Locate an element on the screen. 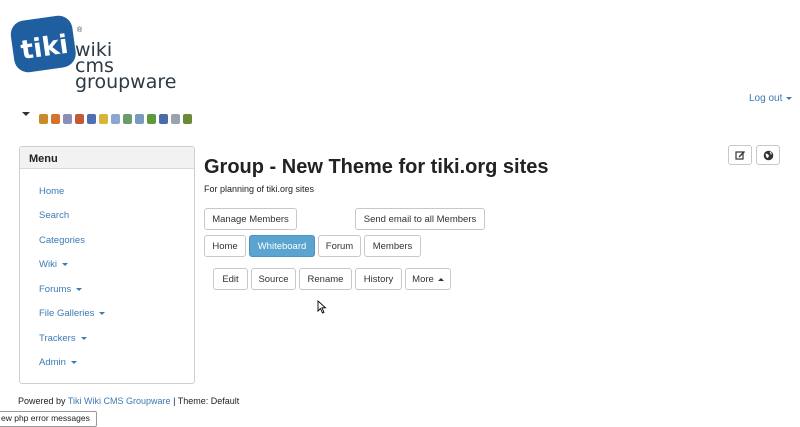 Image resolution: width=800 pixels, height=427 pixels. sidebar-item-file-galleries: File Galleries is located at coordinates (72, 313).